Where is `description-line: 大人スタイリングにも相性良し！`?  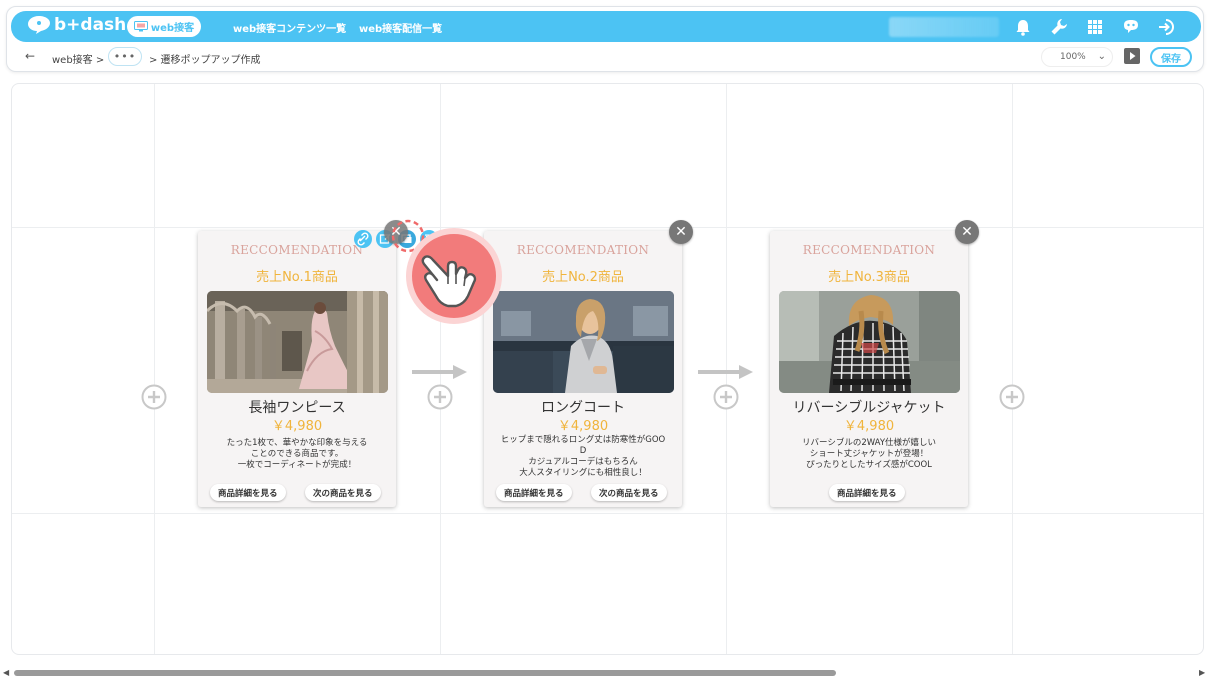 description-line: 大人スタイリングにも相性良し！ is located at coordinates (583, 473).